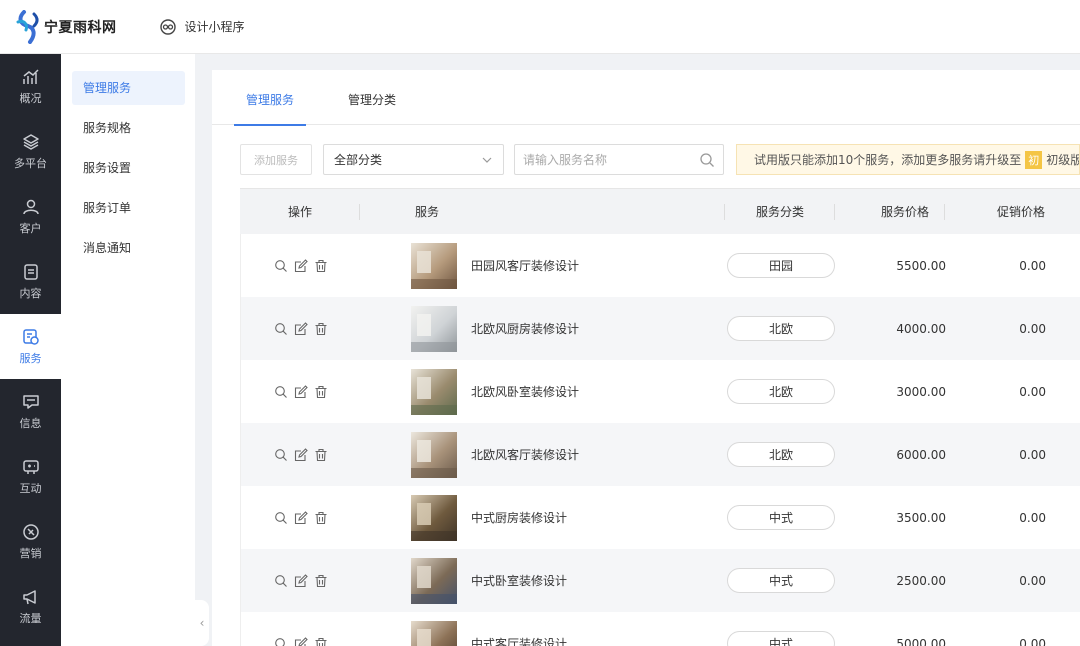 Image resolution: width=1080 pixels, height=646 pixels. I want to click on collapse-submenu-button: ‹, so click(202, 623).